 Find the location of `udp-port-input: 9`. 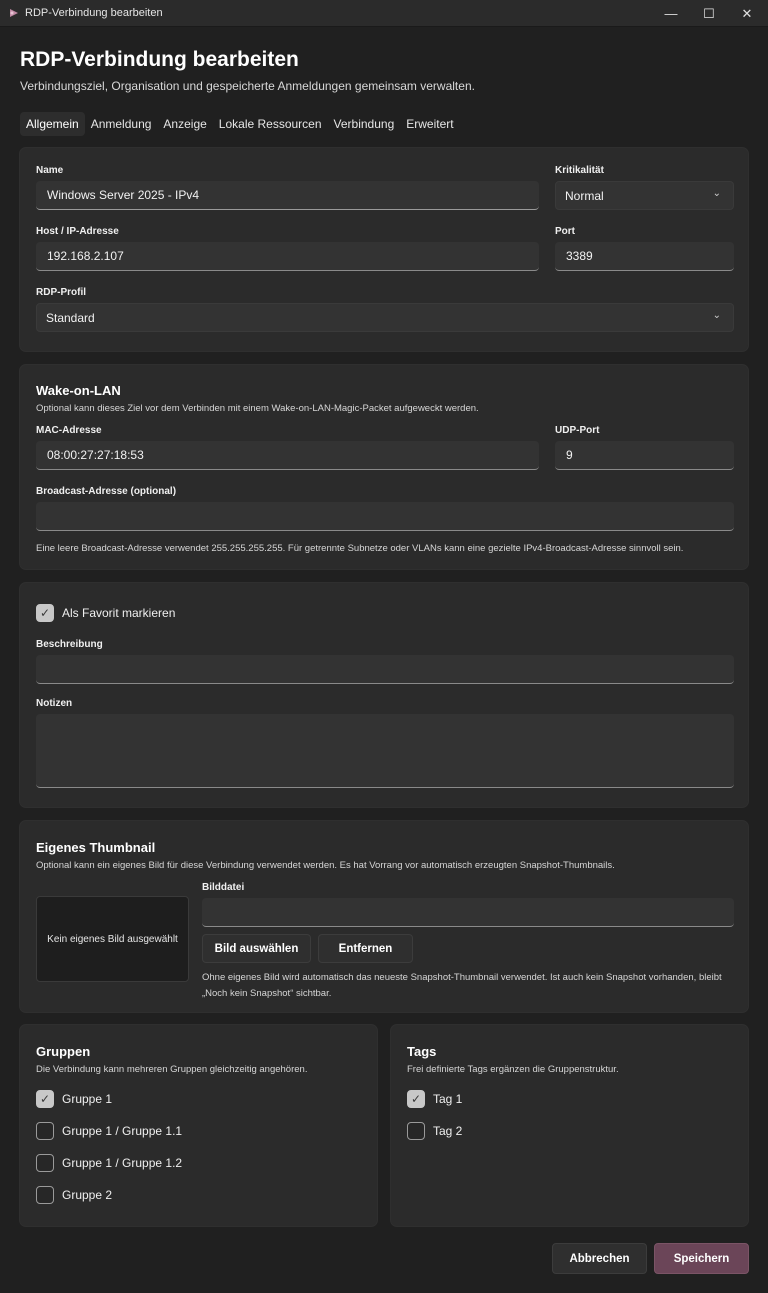

udp-port-input: 9 is located at coordinates (644, 455).